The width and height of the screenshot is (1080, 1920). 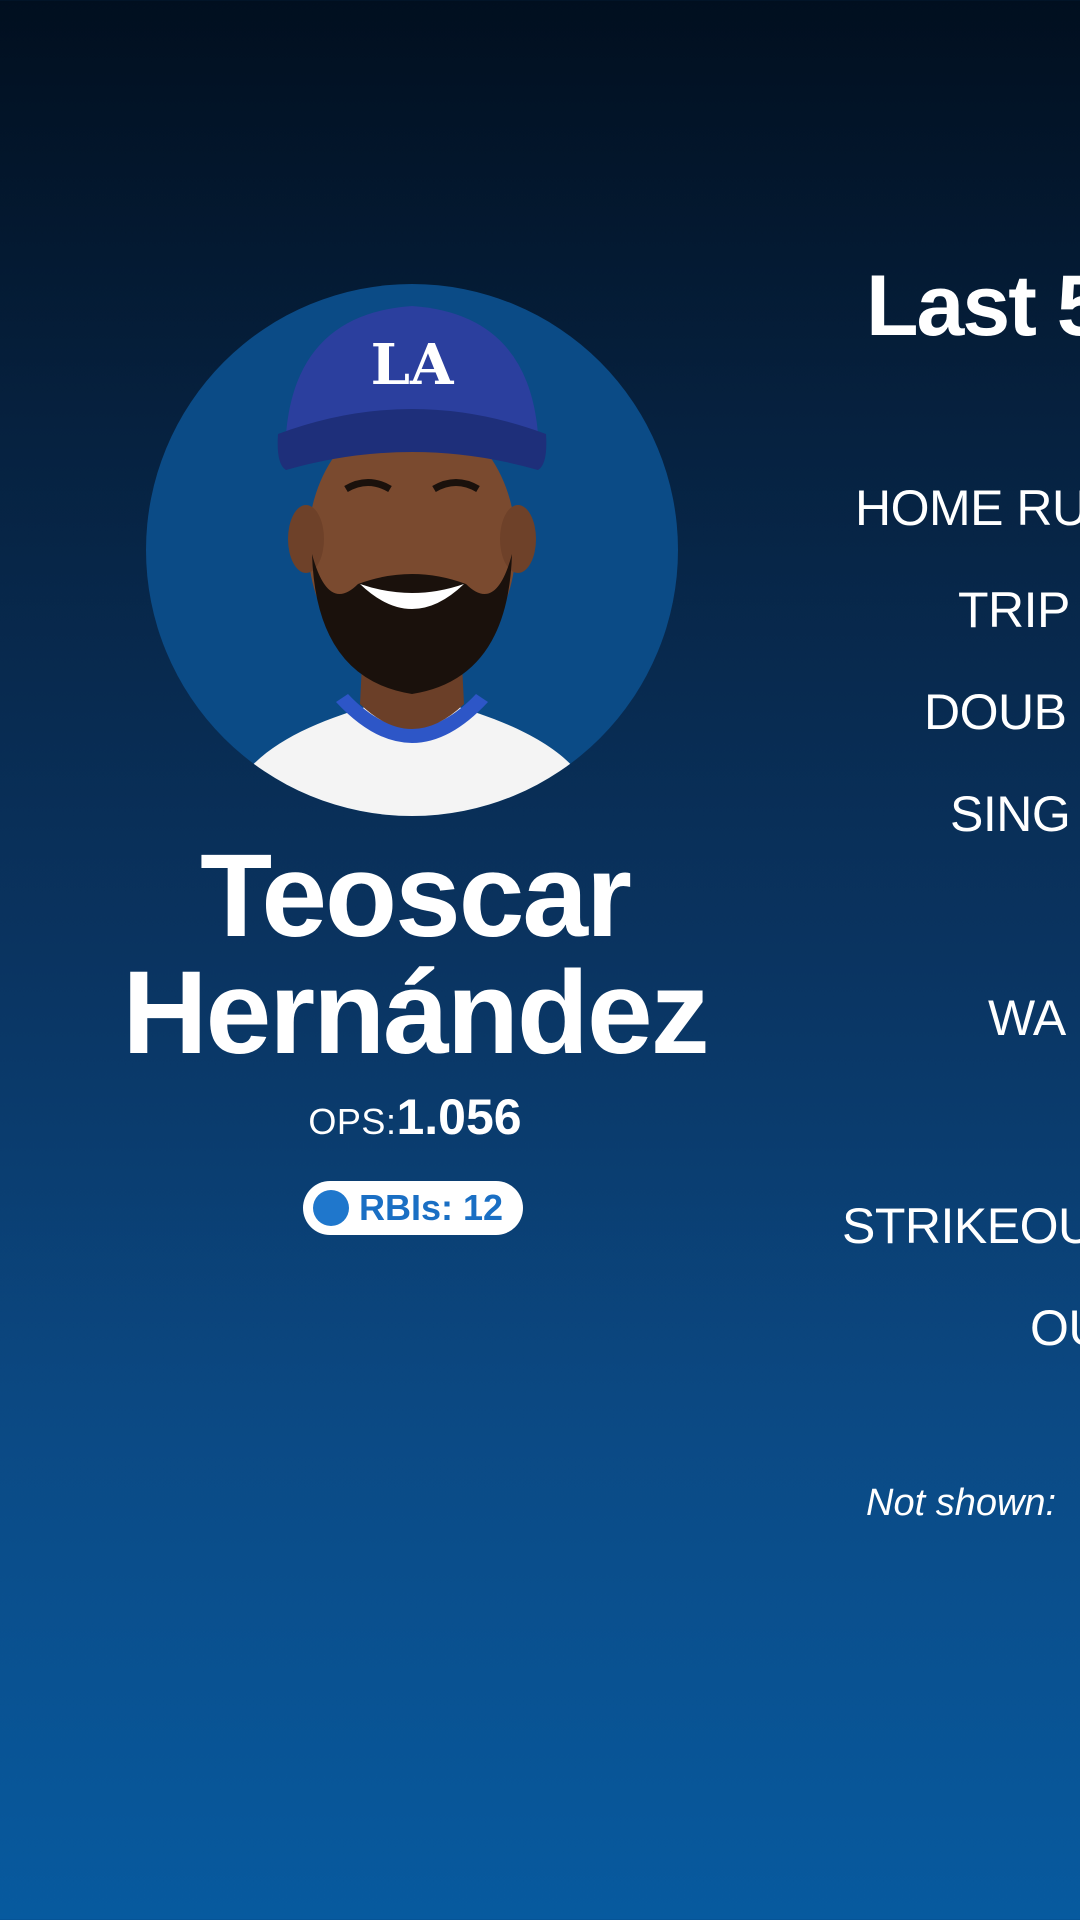 I want to click on rbi-dot-icon, so click(x=331, y=1208).